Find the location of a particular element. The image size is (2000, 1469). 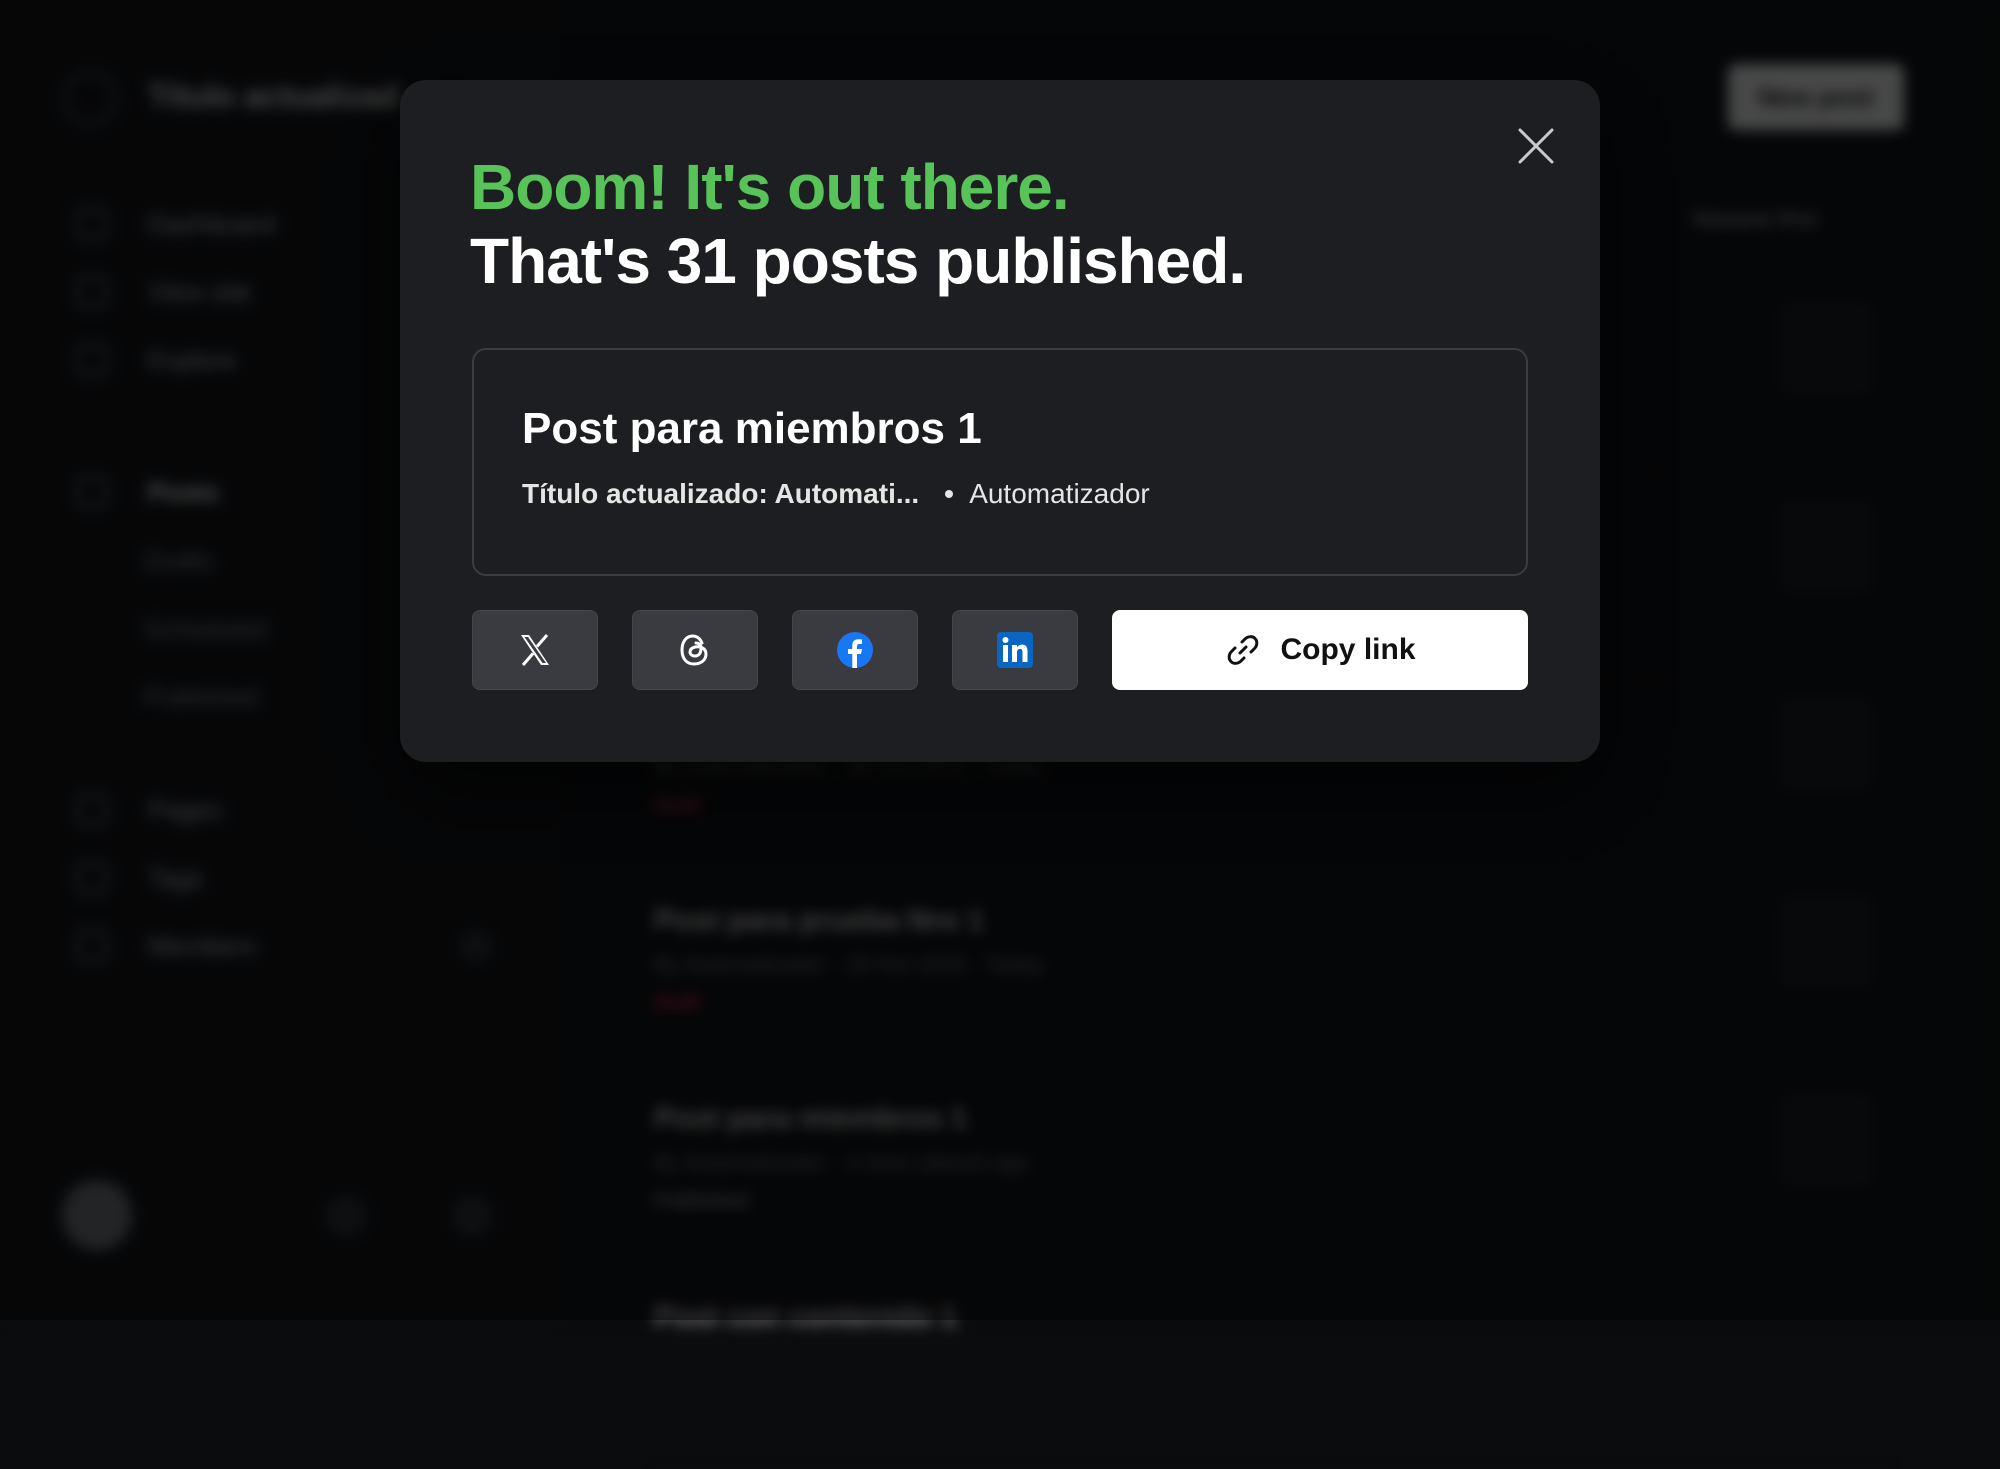

close-button is located at coordinates (1536, 146).